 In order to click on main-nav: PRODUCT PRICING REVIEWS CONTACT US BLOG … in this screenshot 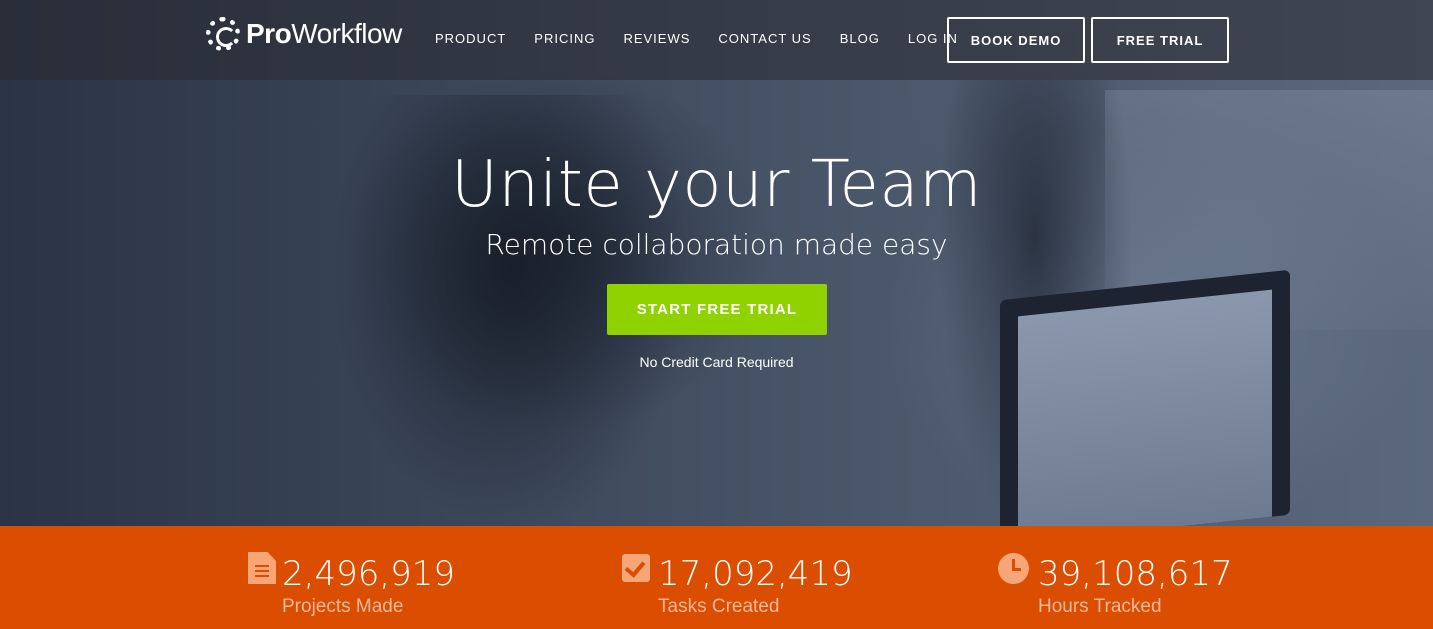, I will do `click(710, 38)`.